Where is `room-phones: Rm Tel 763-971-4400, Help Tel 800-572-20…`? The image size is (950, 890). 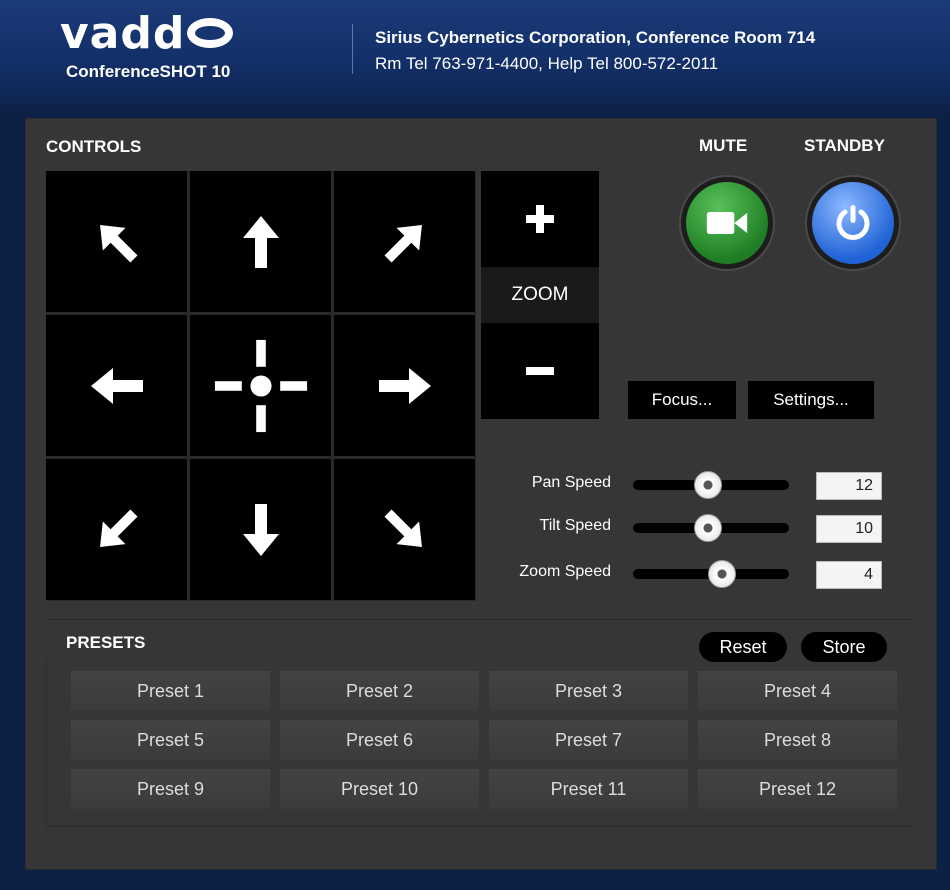
room-phones: Rm Tel 763-971-4400, Help Tel 800-572-20… is located at coordinates (547, 63).